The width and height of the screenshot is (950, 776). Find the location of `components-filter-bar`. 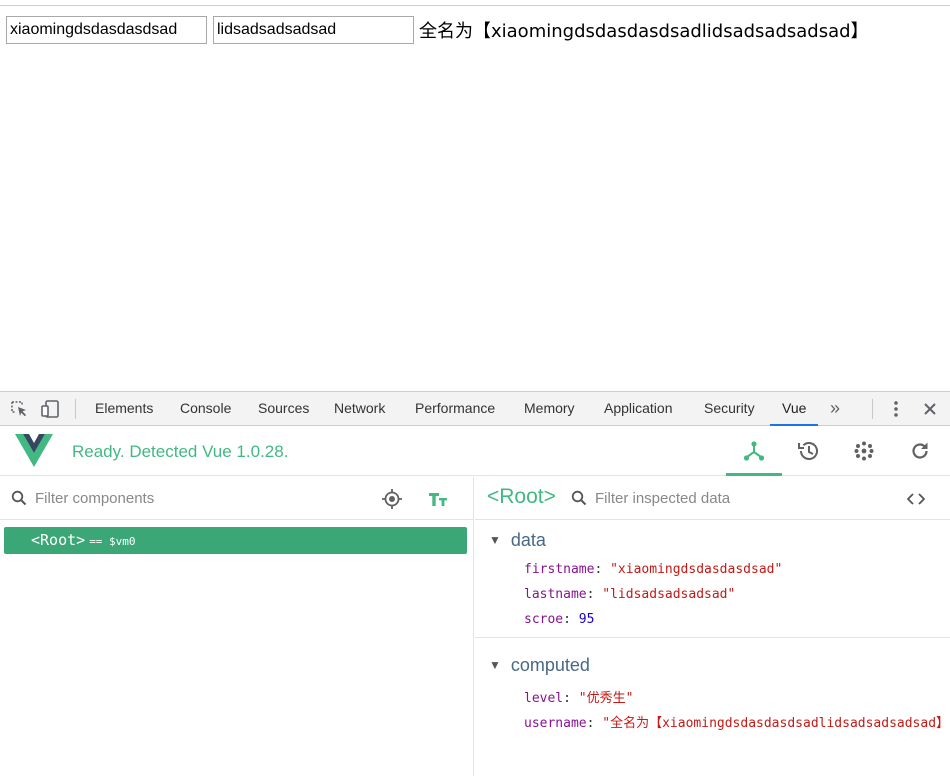

components-filter-bar is located at coordinates (236, 498).